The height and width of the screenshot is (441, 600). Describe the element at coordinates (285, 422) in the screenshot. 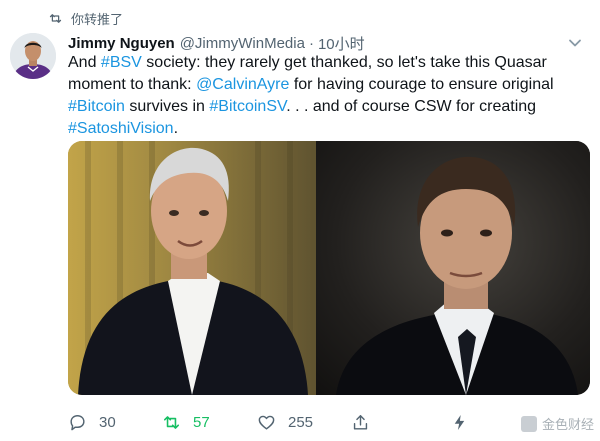

I see `like-button: 255` at that location.